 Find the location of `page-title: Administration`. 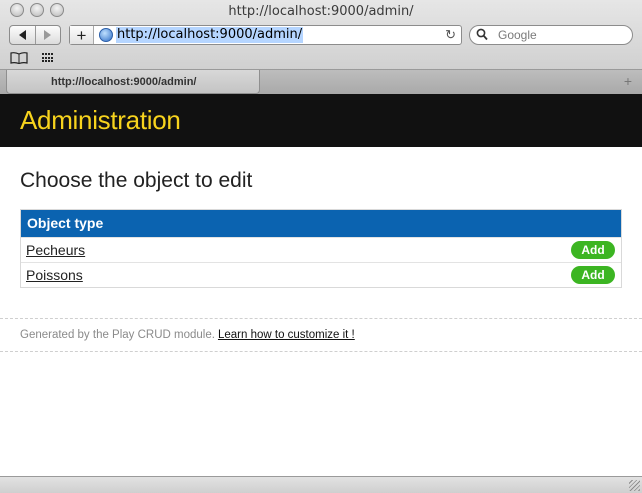

page-title: Administration is located at coordinates (100, 120).